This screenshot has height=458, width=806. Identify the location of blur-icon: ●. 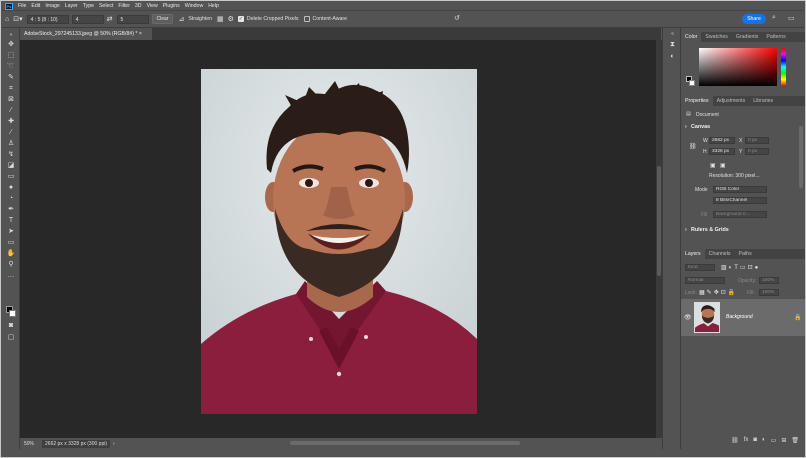
(11, 187).